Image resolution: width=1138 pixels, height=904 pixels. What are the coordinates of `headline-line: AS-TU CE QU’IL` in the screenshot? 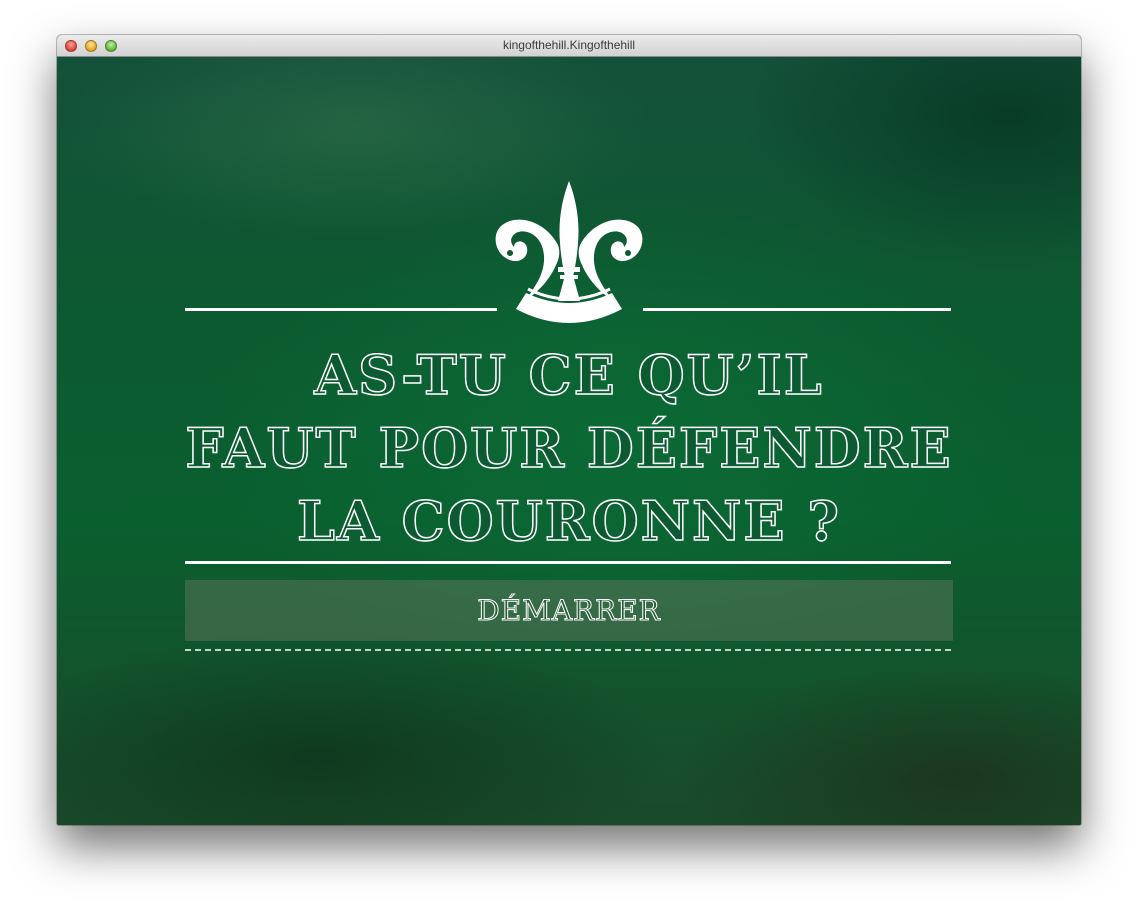 It's located at (568, 375).